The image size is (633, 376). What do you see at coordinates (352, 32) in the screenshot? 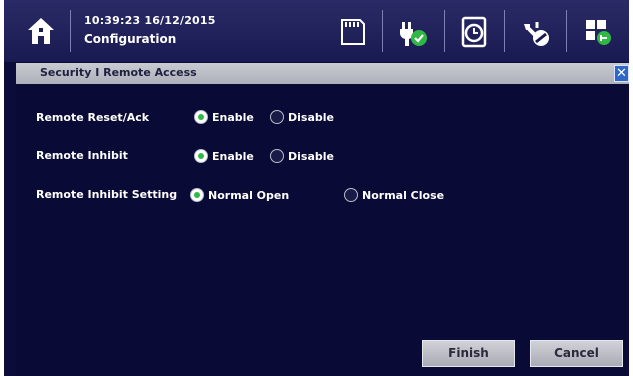
I see `sd-card-icon` at bounding box center [352, 32].